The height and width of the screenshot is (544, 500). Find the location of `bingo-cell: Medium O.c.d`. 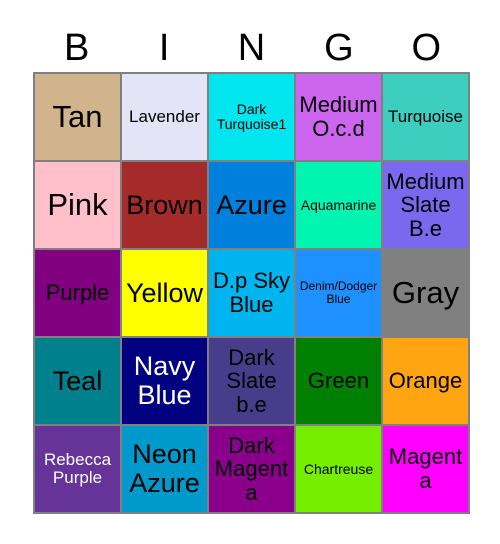

bingo-cell: Medium O.c.d is located at coordinates (339, 118).